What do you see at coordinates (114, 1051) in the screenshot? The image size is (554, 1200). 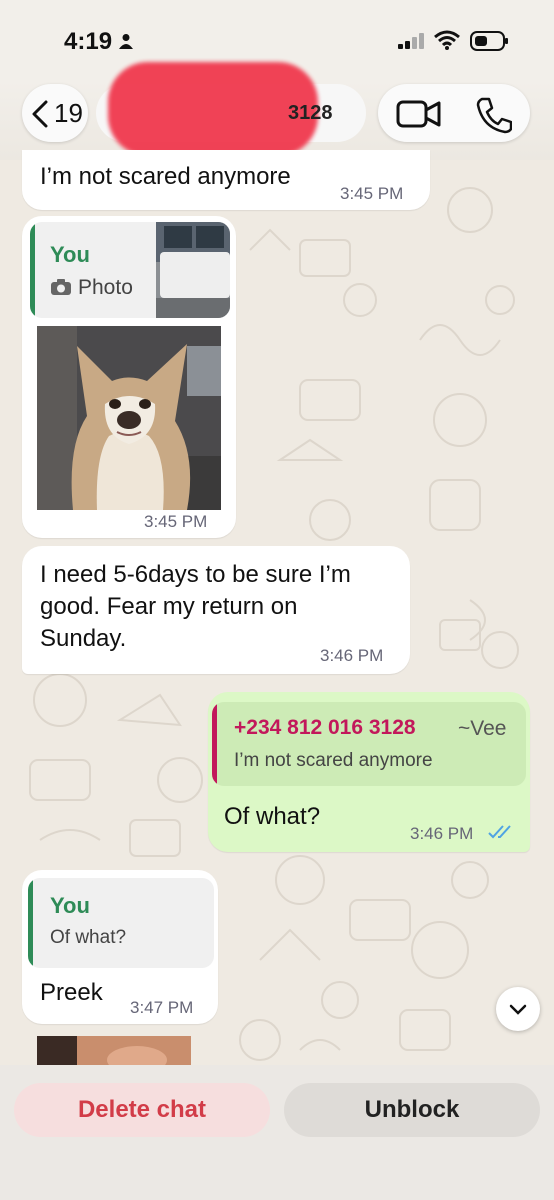 I see `partial-photo-message` at bounding box center [114, 1051].